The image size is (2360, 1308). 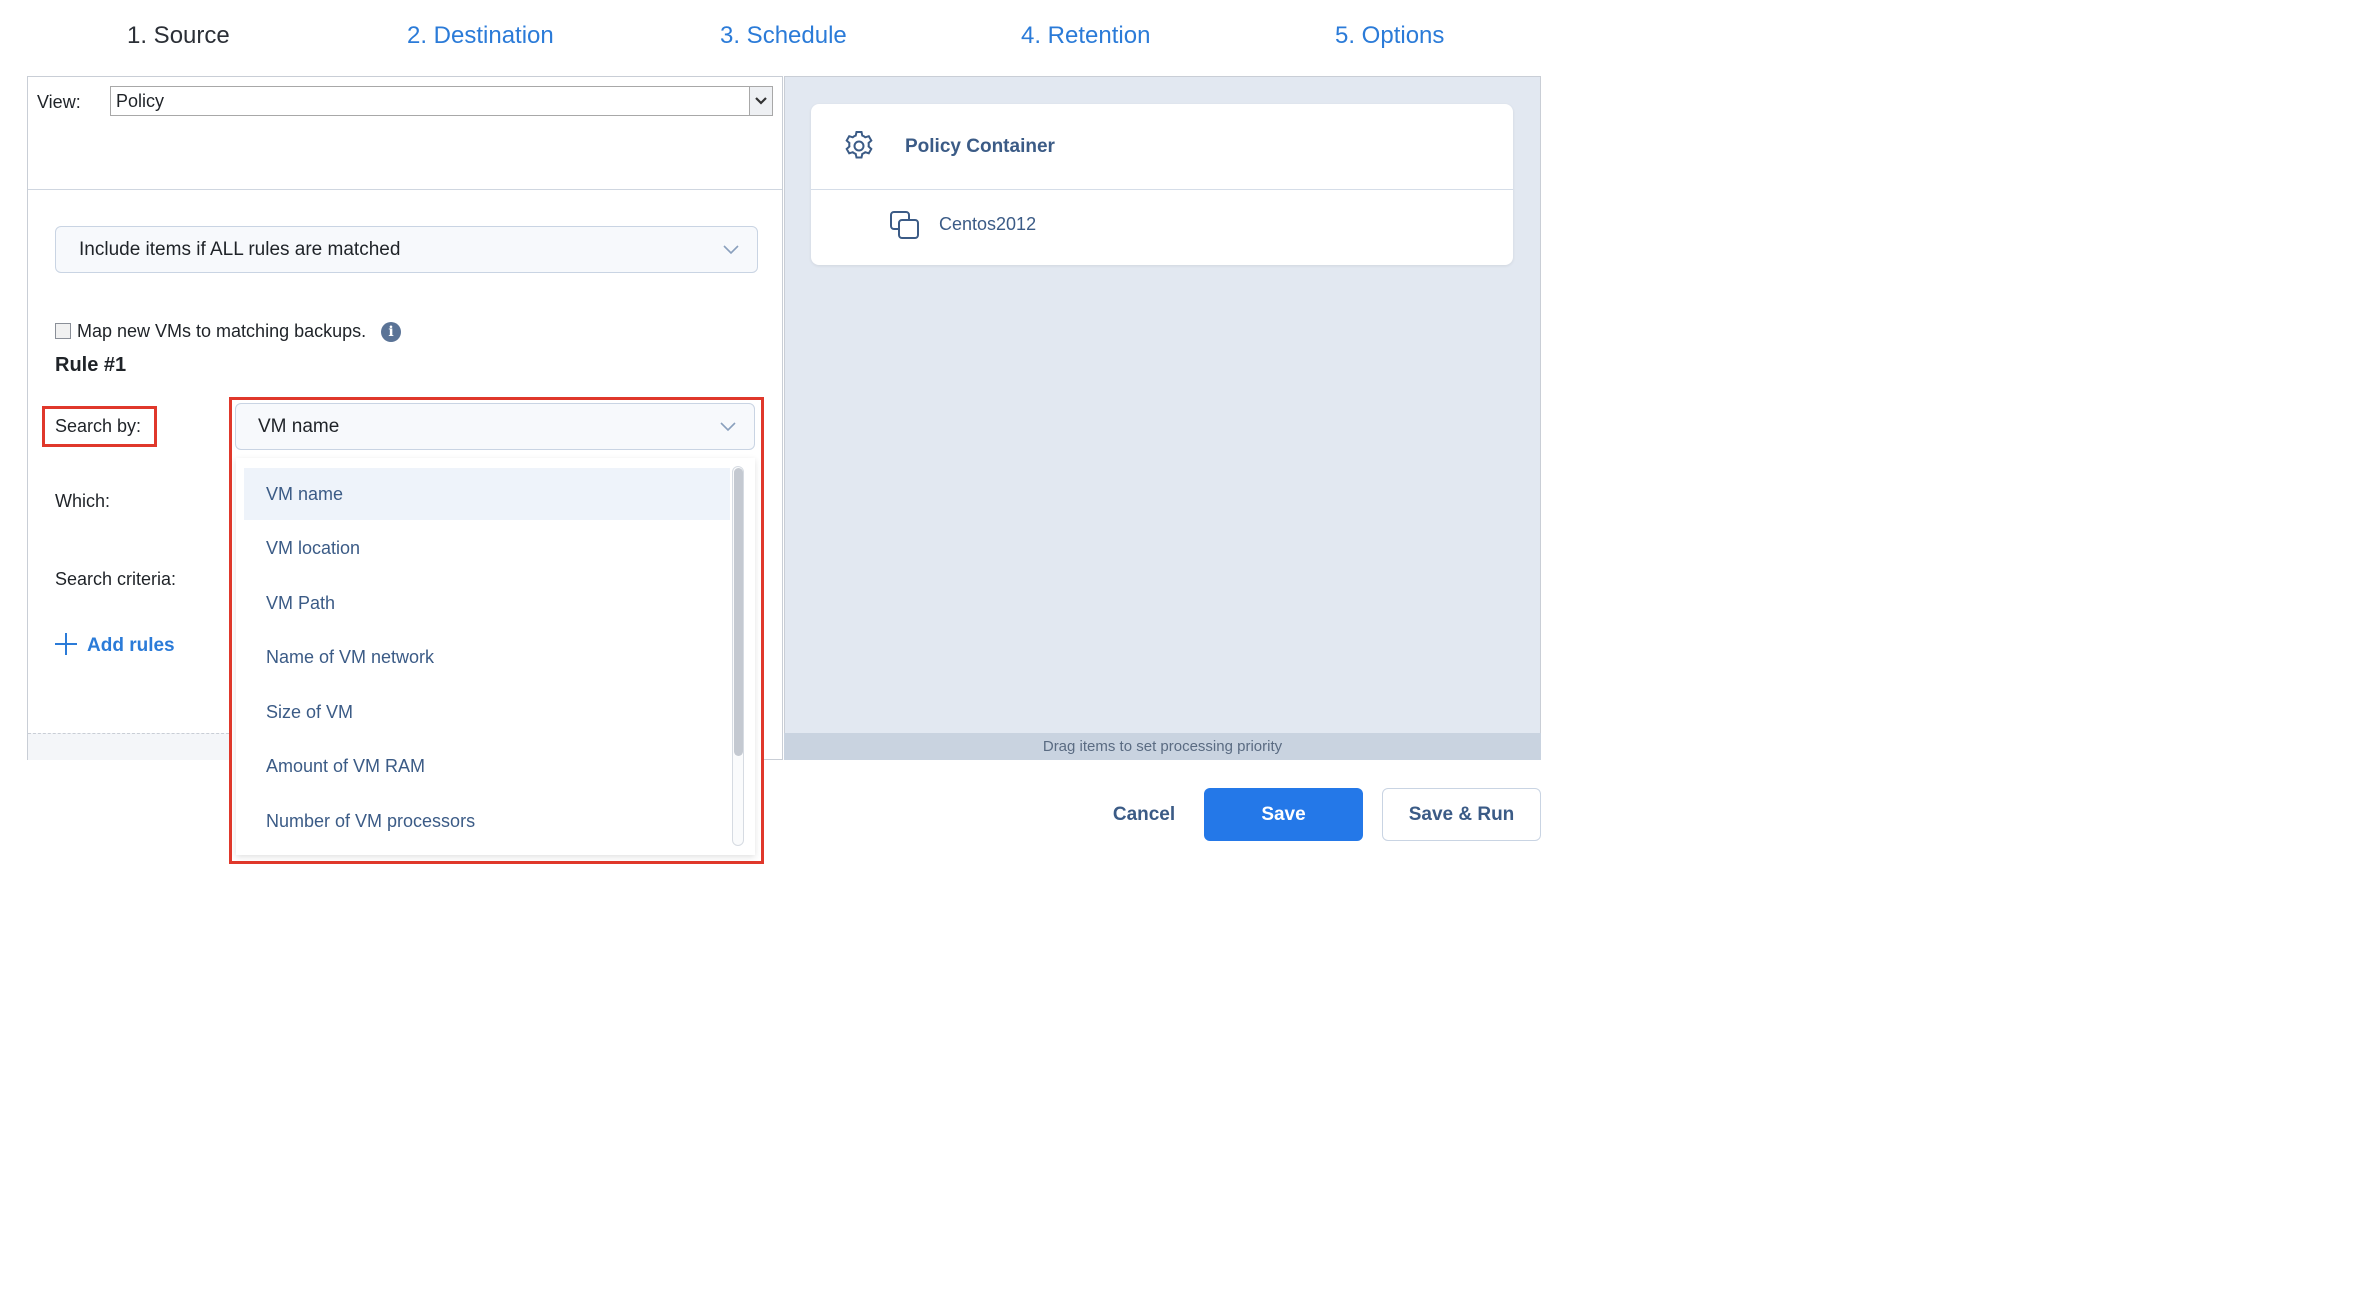 What do you see at coordinates (487, 821) in the screenshot?
I see `option-vm-processors: Number of VM processors` at bounding box center [487, 821].